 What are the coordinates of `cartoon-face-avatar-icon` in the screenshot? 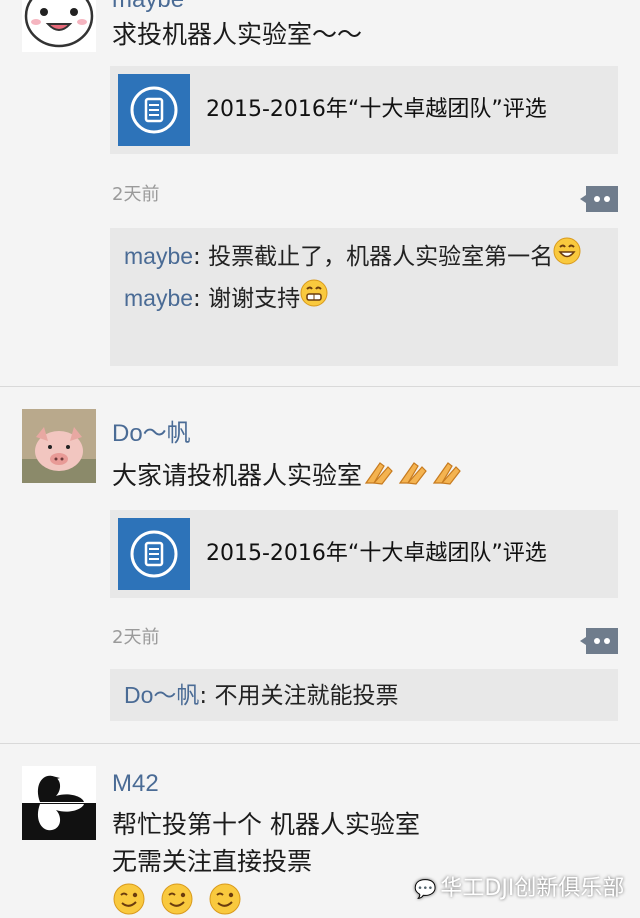 It's located at (59, 24).